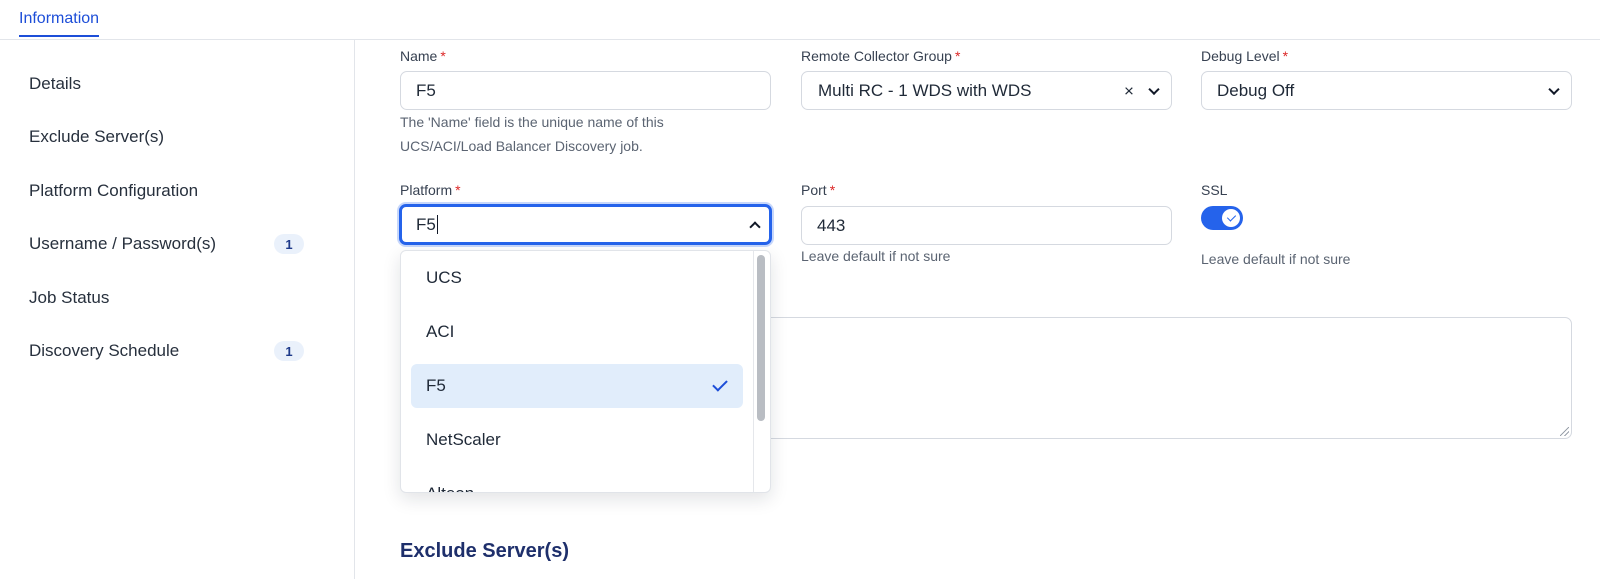 Image resolution: width=1600 pixels, height=579 pixels. I want to click on ssl-hint: Leave default if not sure, so click(1276, 259).